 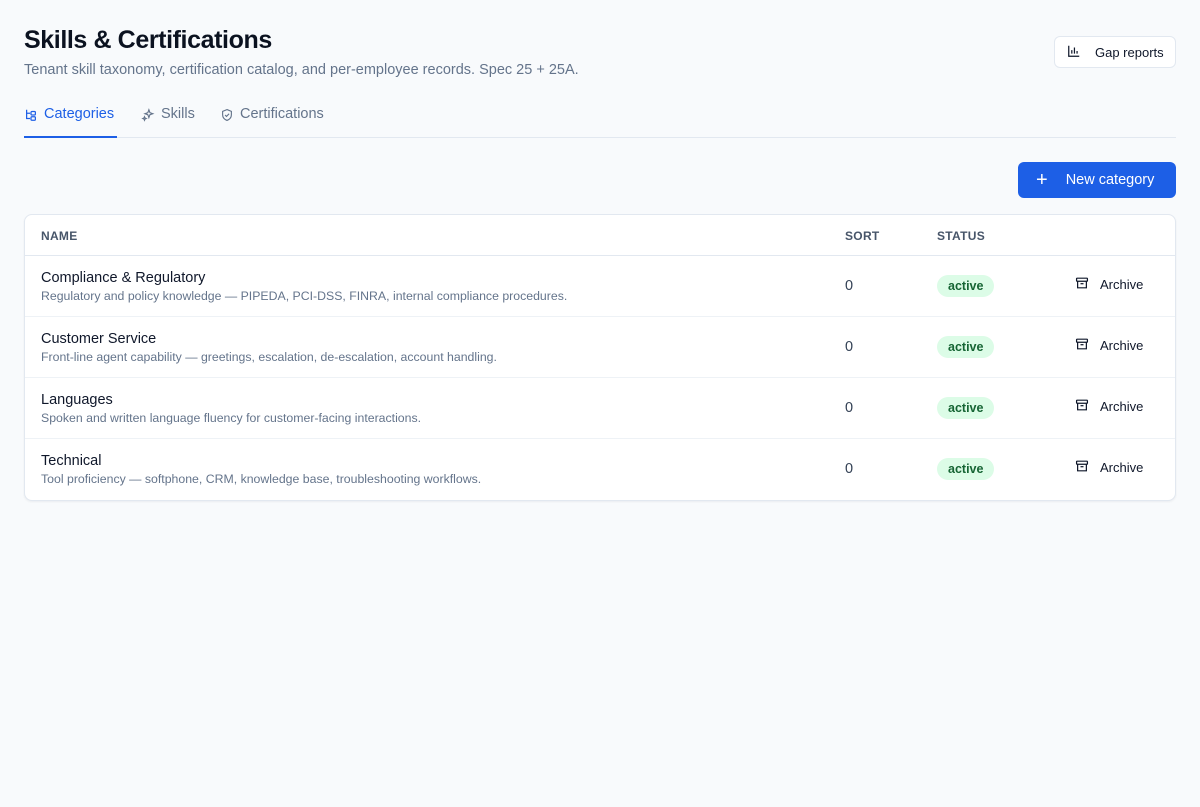 I want to click on column-header-name: NAME, so click(x=59, y=236).